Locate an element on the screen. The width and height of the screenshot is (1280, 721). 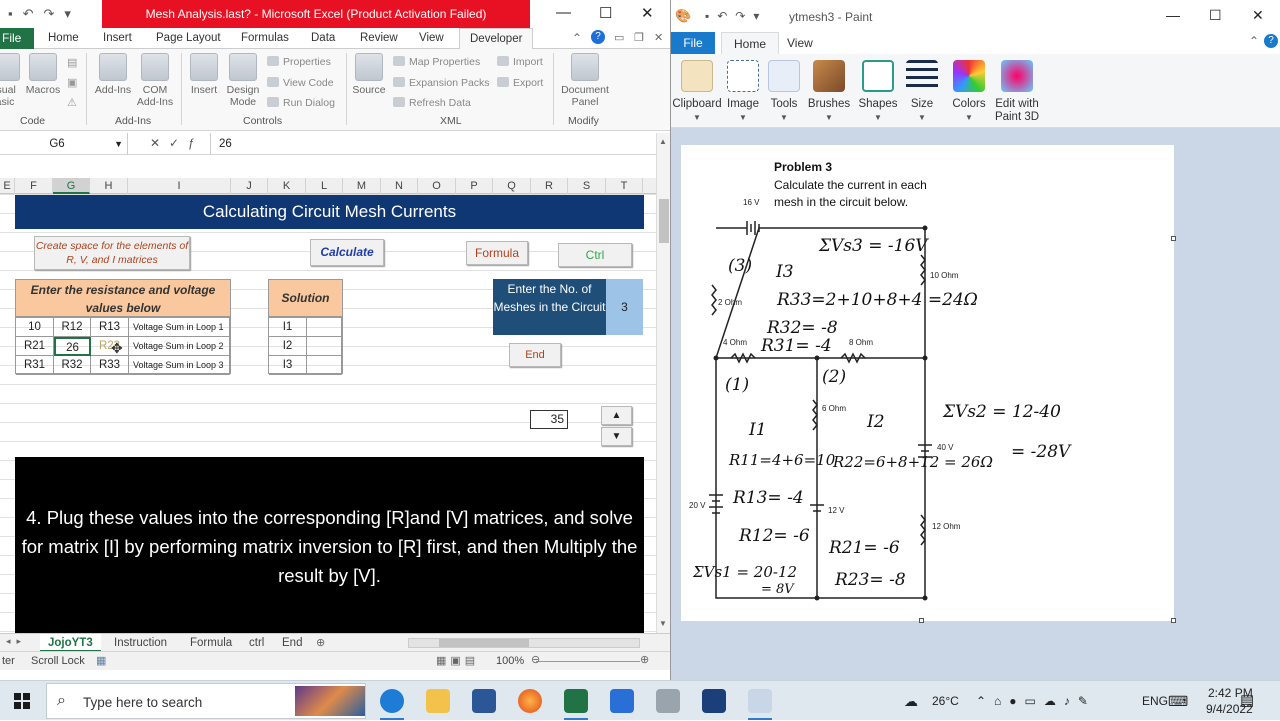
paint-qat-icons: ▪↶↷▾ is located at coordinates (736, 16).